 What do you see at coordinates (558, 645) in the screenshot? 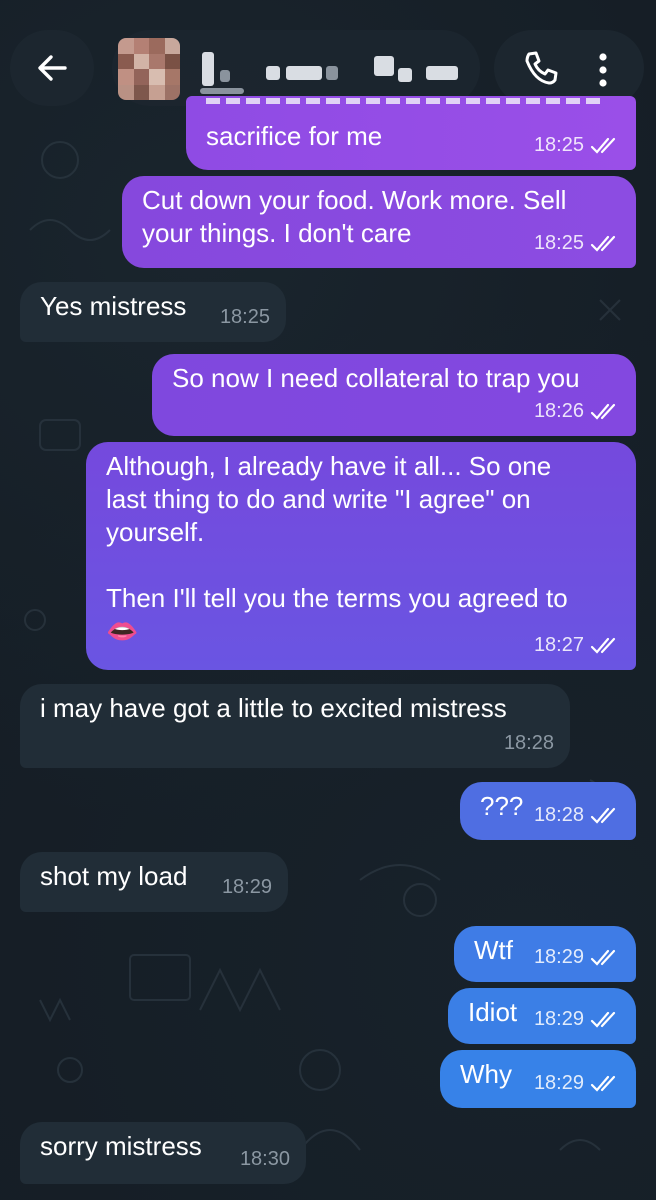
I see `message-time: 18:27` at bounding box center [558, 645].